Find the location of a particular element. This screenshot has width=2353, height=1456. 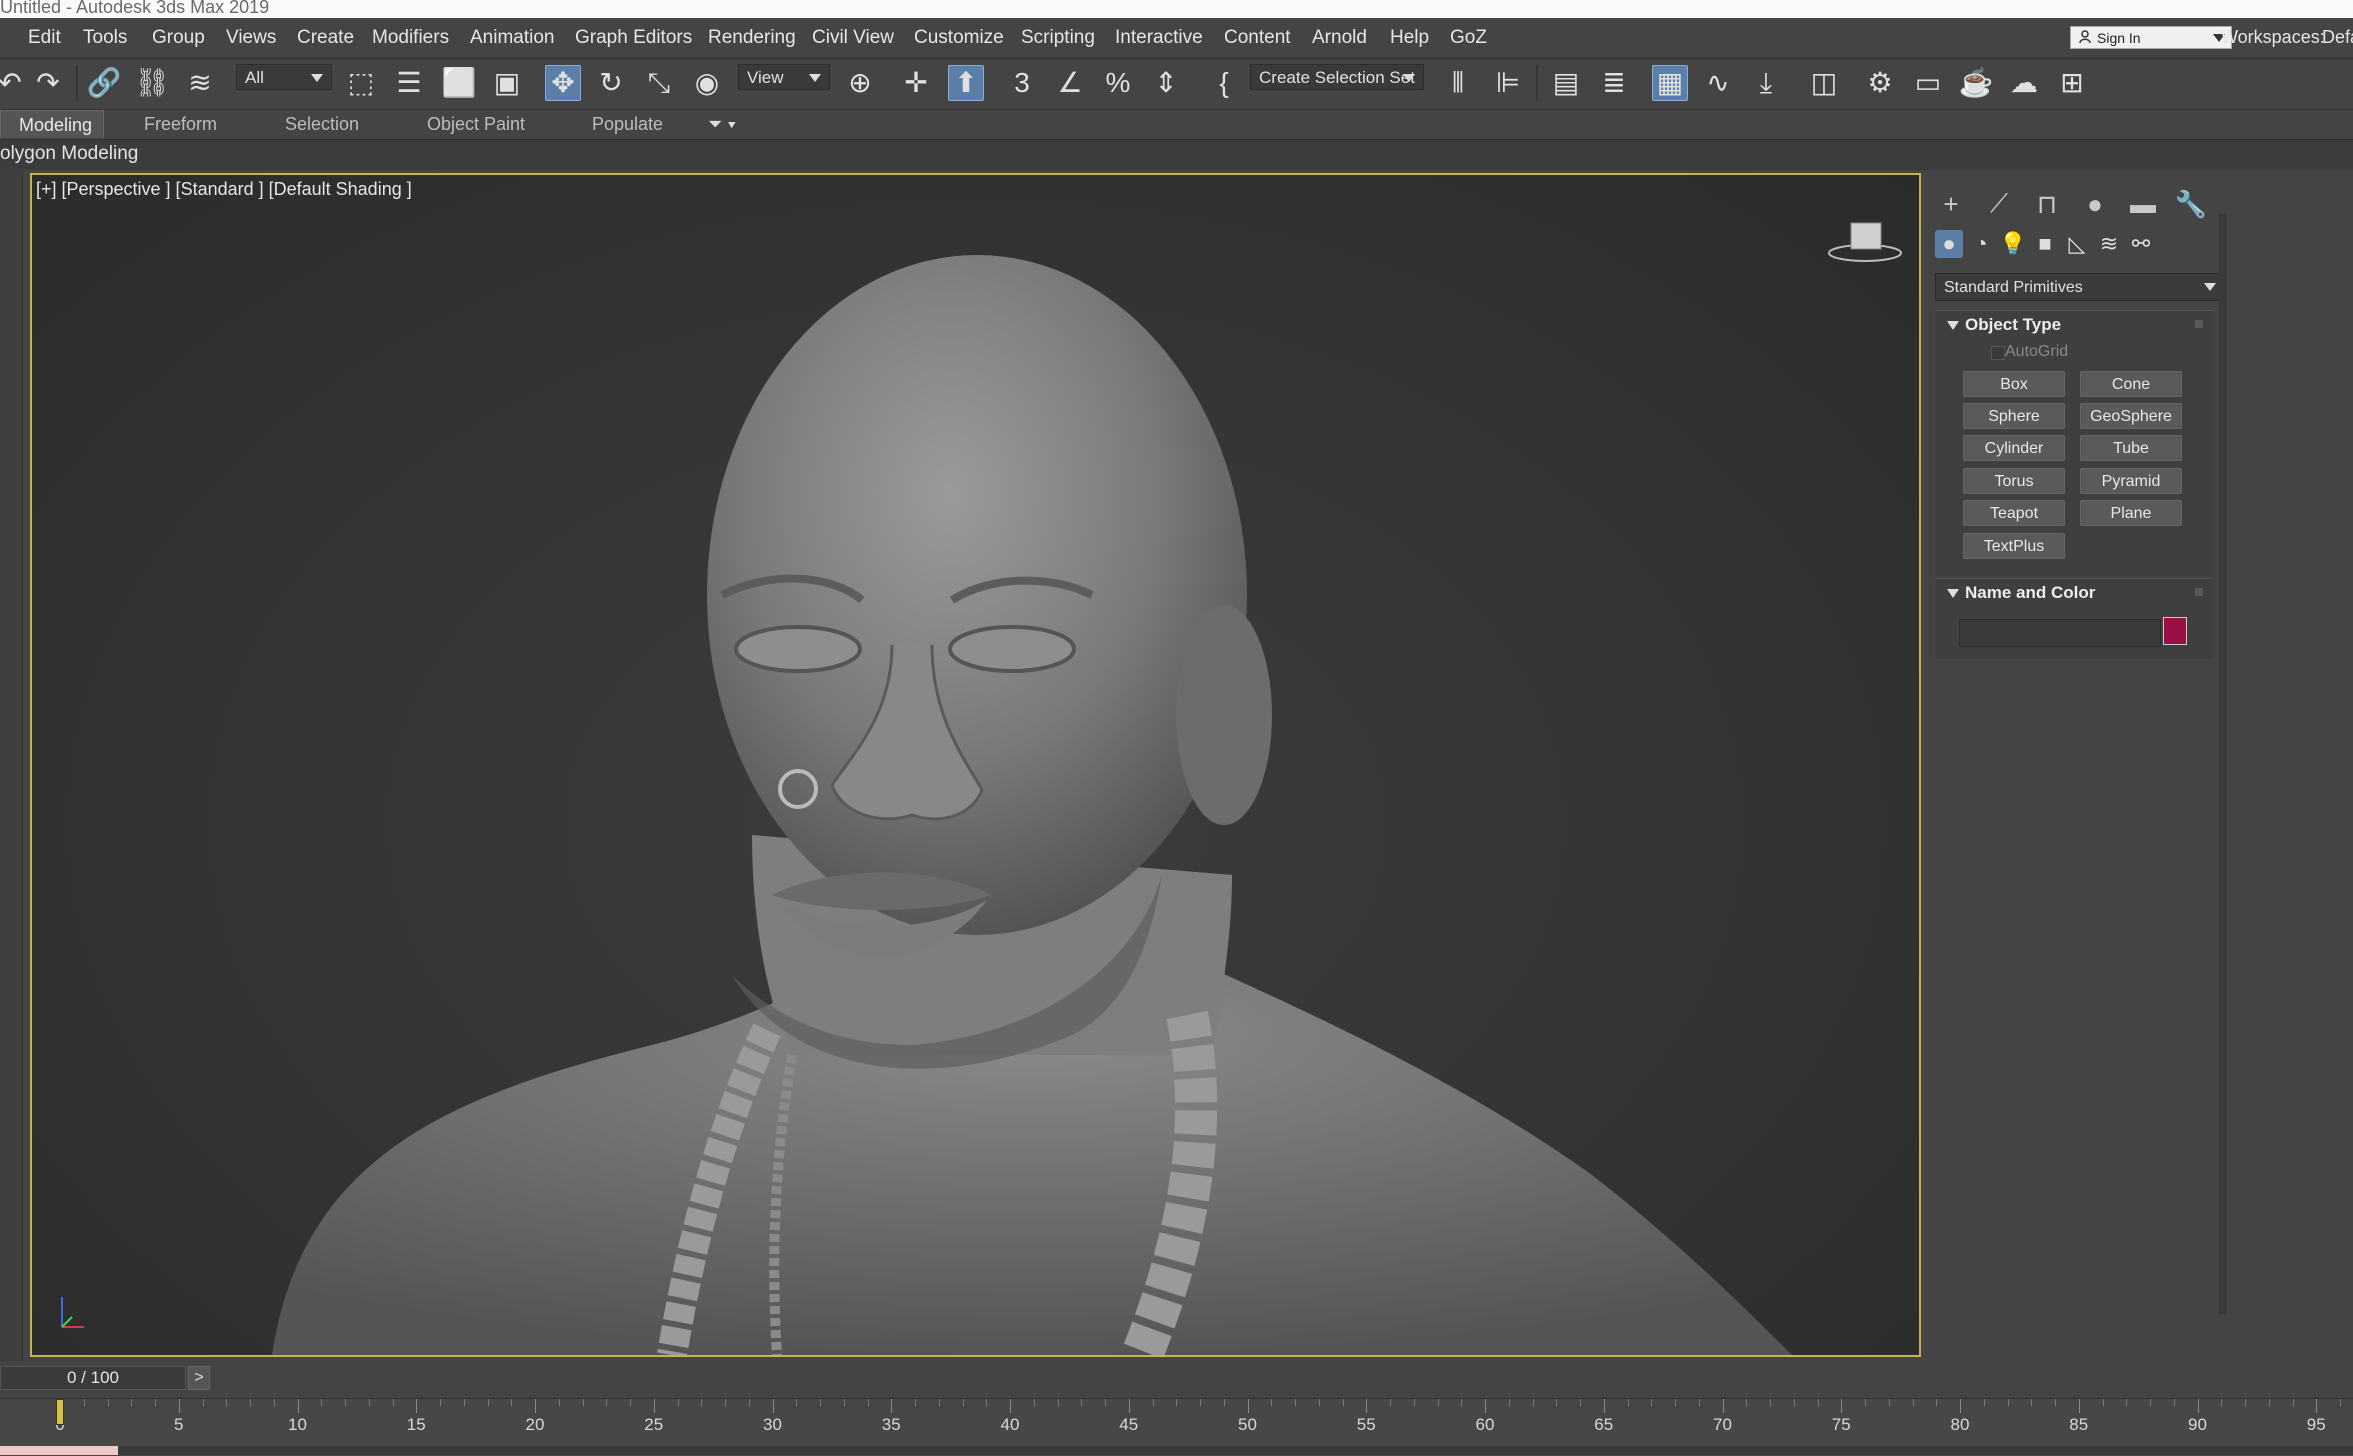

layer-explorer-icon: ≣ is located at coordinates (1614, 83).